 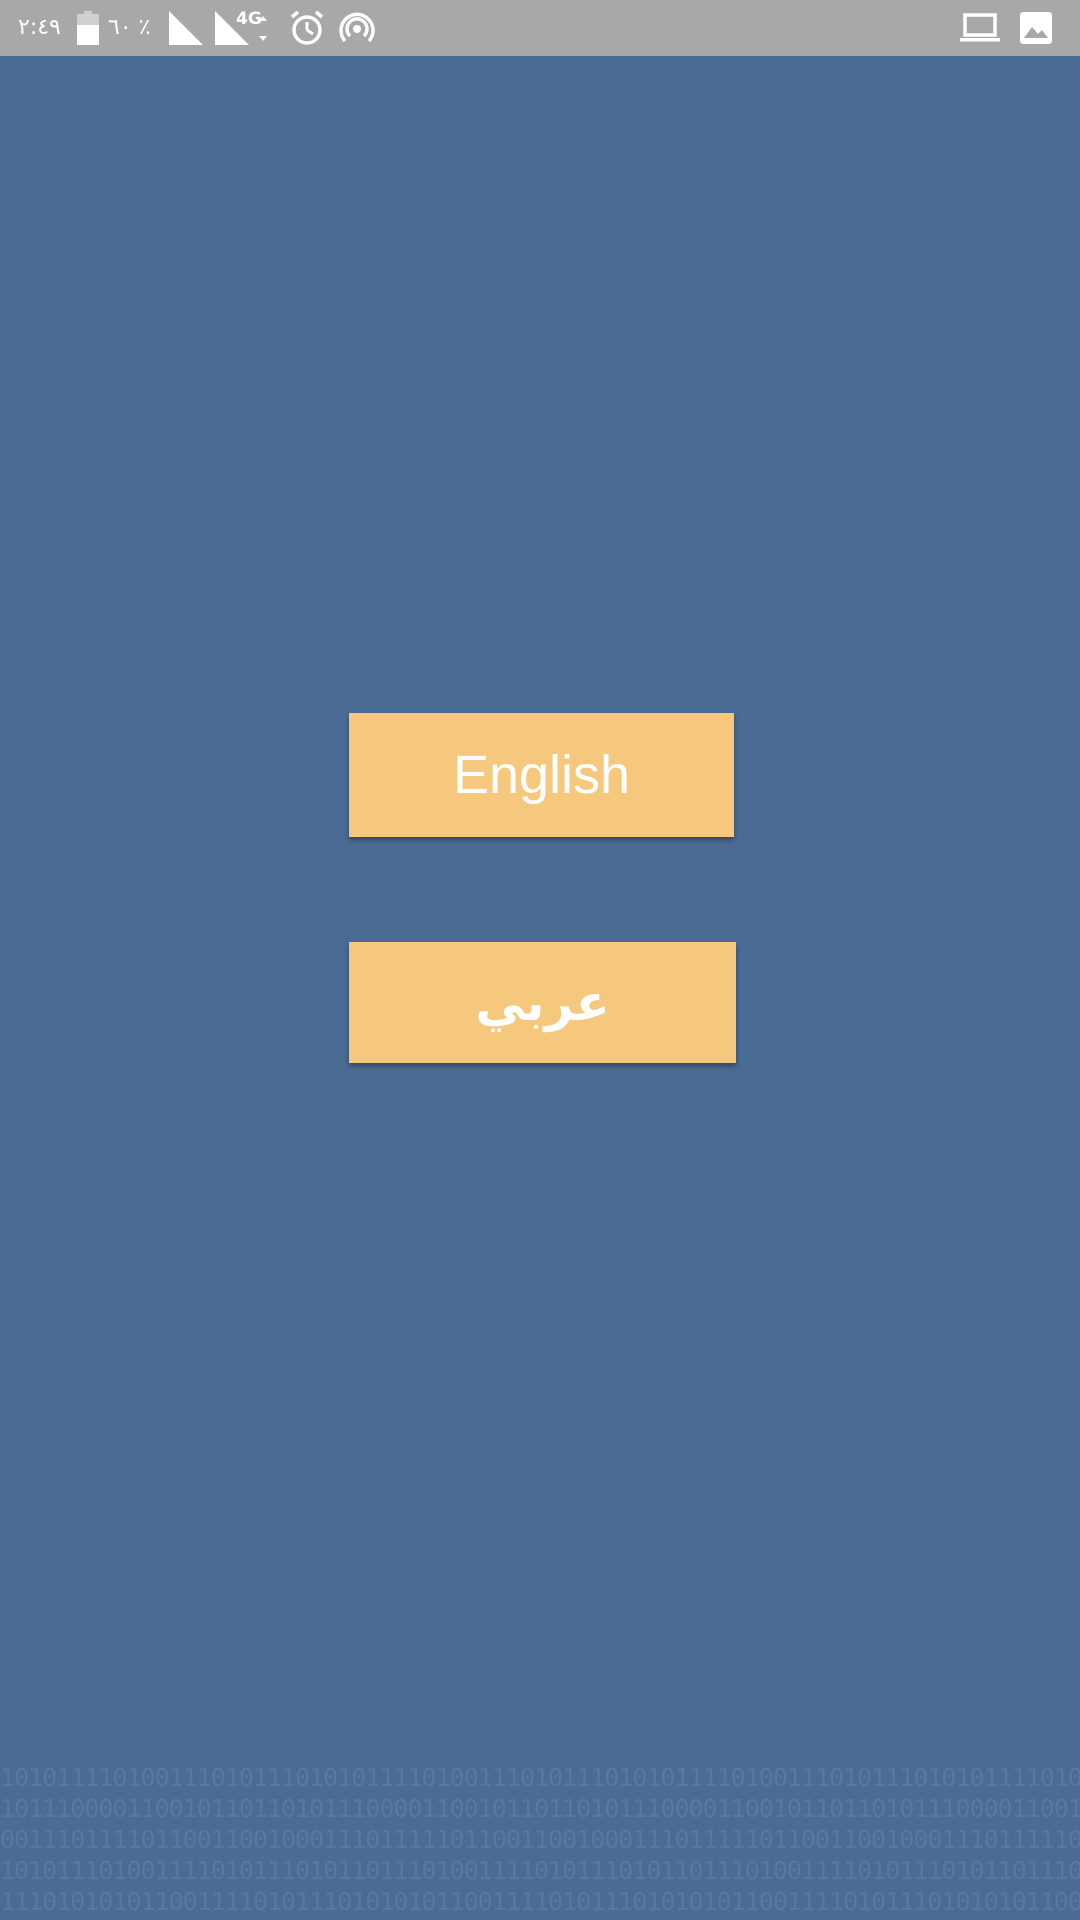 I want to click on battery-icon, so click(x=88, y=28).